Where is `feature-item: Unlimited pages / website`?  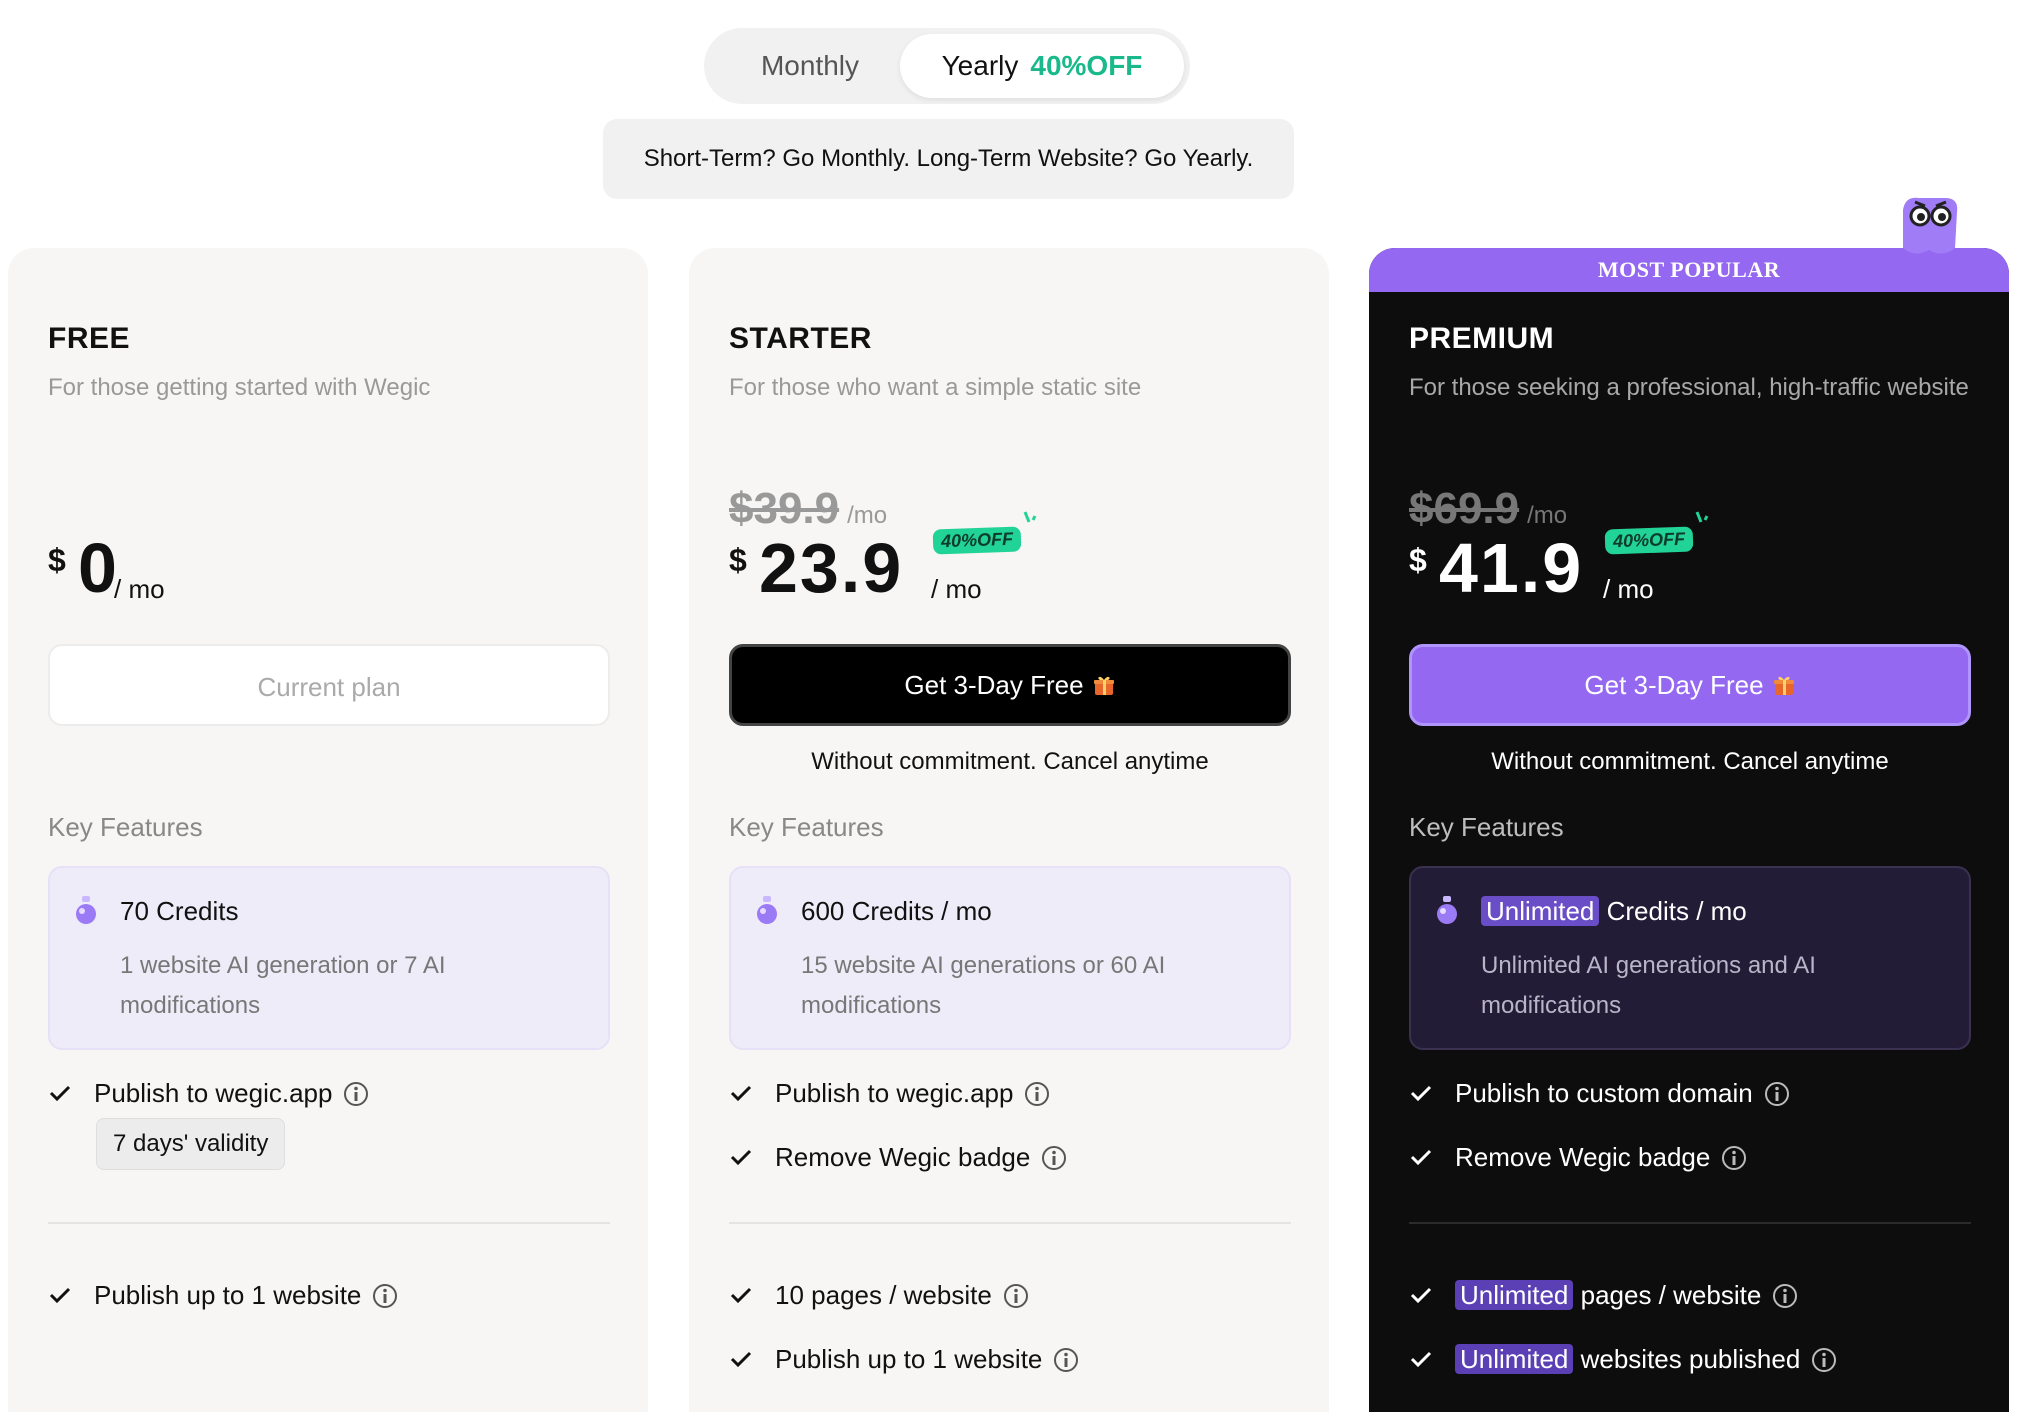 feature-item: Unlimited pages / website is located at coordinates (1604, 1295).